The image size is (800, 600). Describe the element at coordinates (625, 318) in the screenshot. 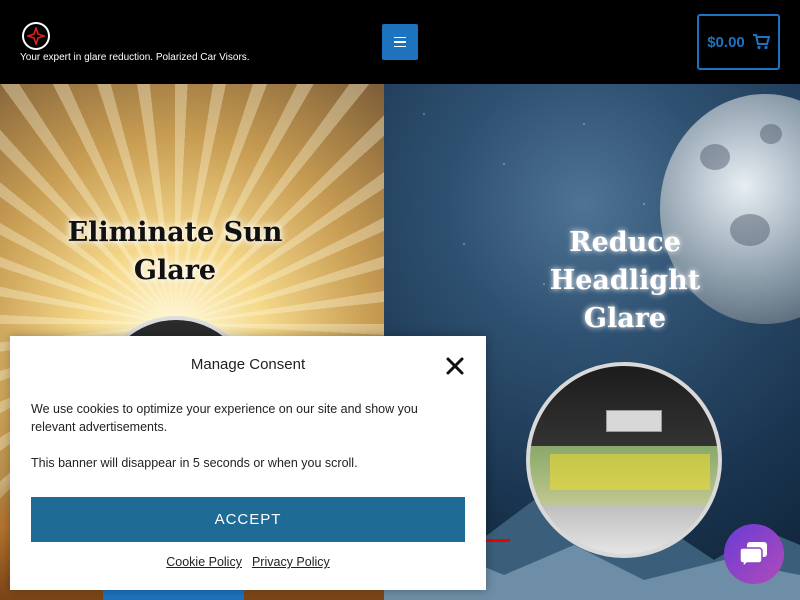

I see `headlight-heading-line3: Glare` at that location.